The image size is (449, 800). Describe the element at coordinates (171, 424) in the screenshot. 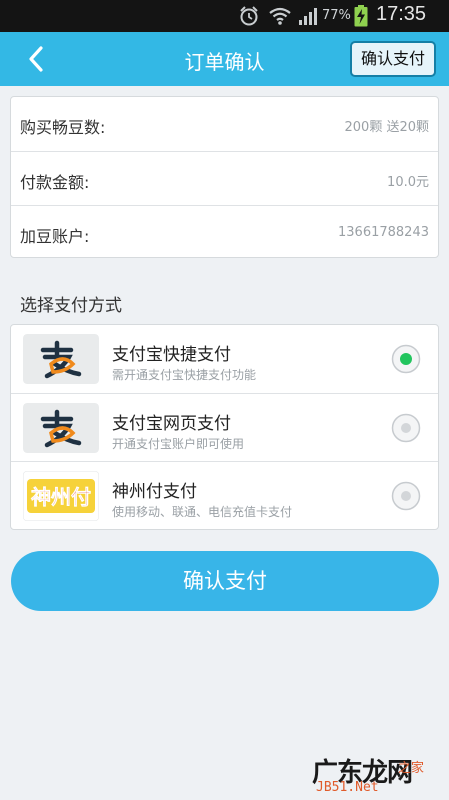

I see `payment-name: 支付宝网页支付` at that location.